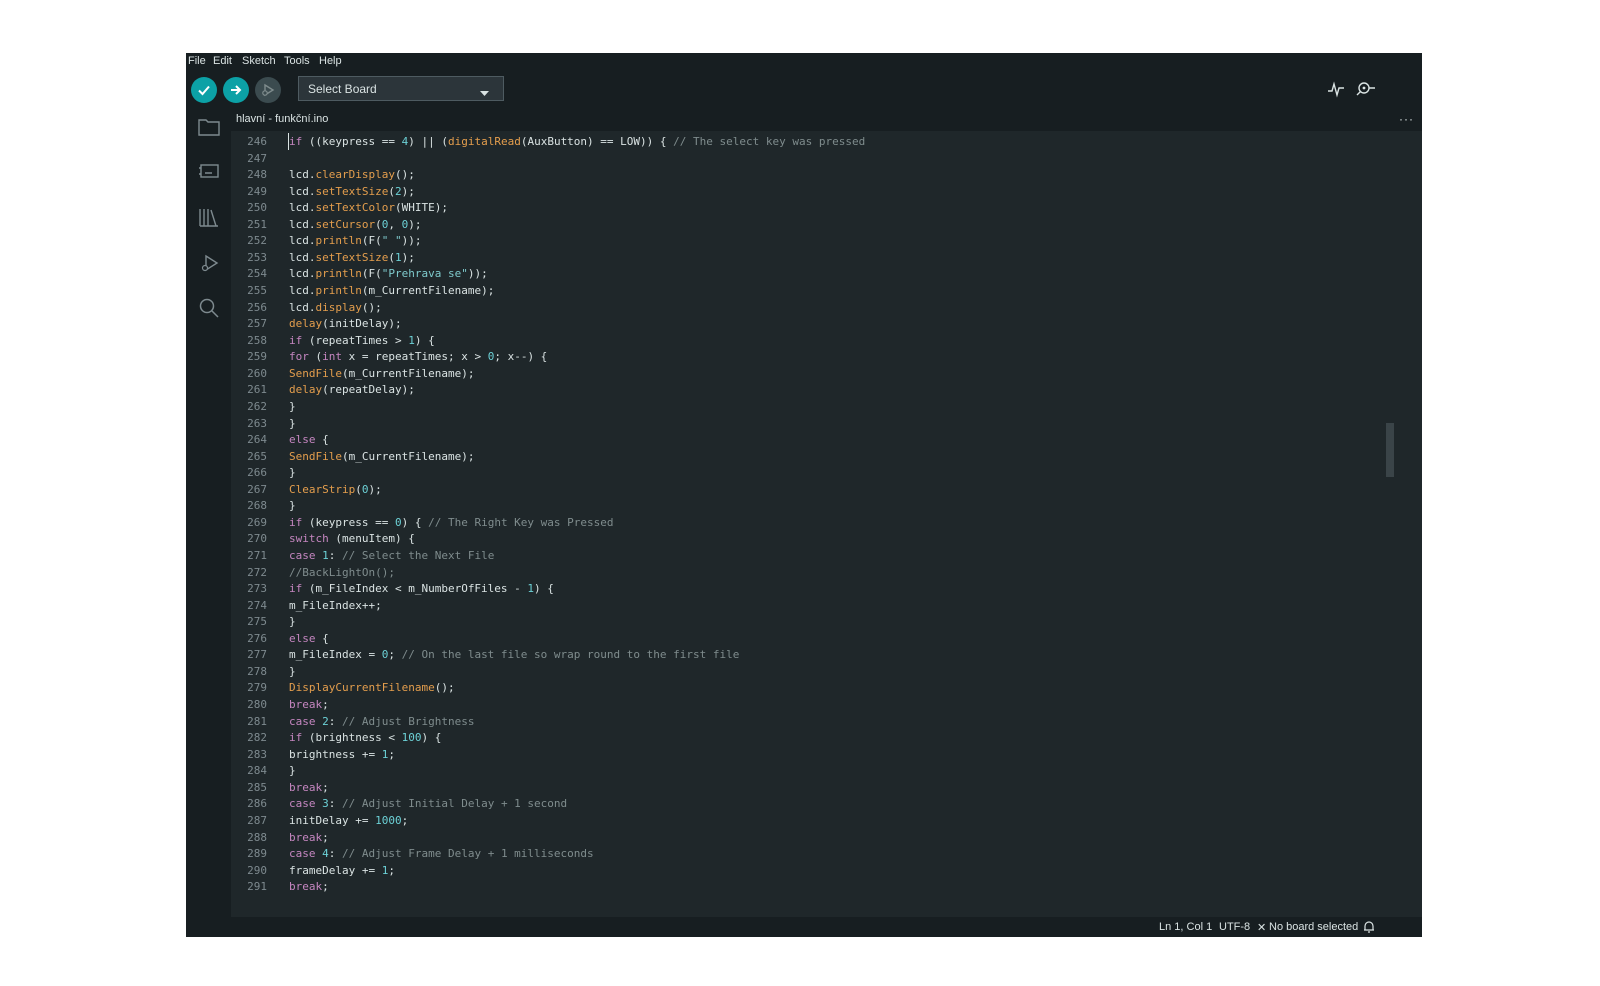 This screenshot has width=1600, height=986. Describe the element at coordinates (821, 886) in the screenshot. I see `code-line: 291 break;` at that location.